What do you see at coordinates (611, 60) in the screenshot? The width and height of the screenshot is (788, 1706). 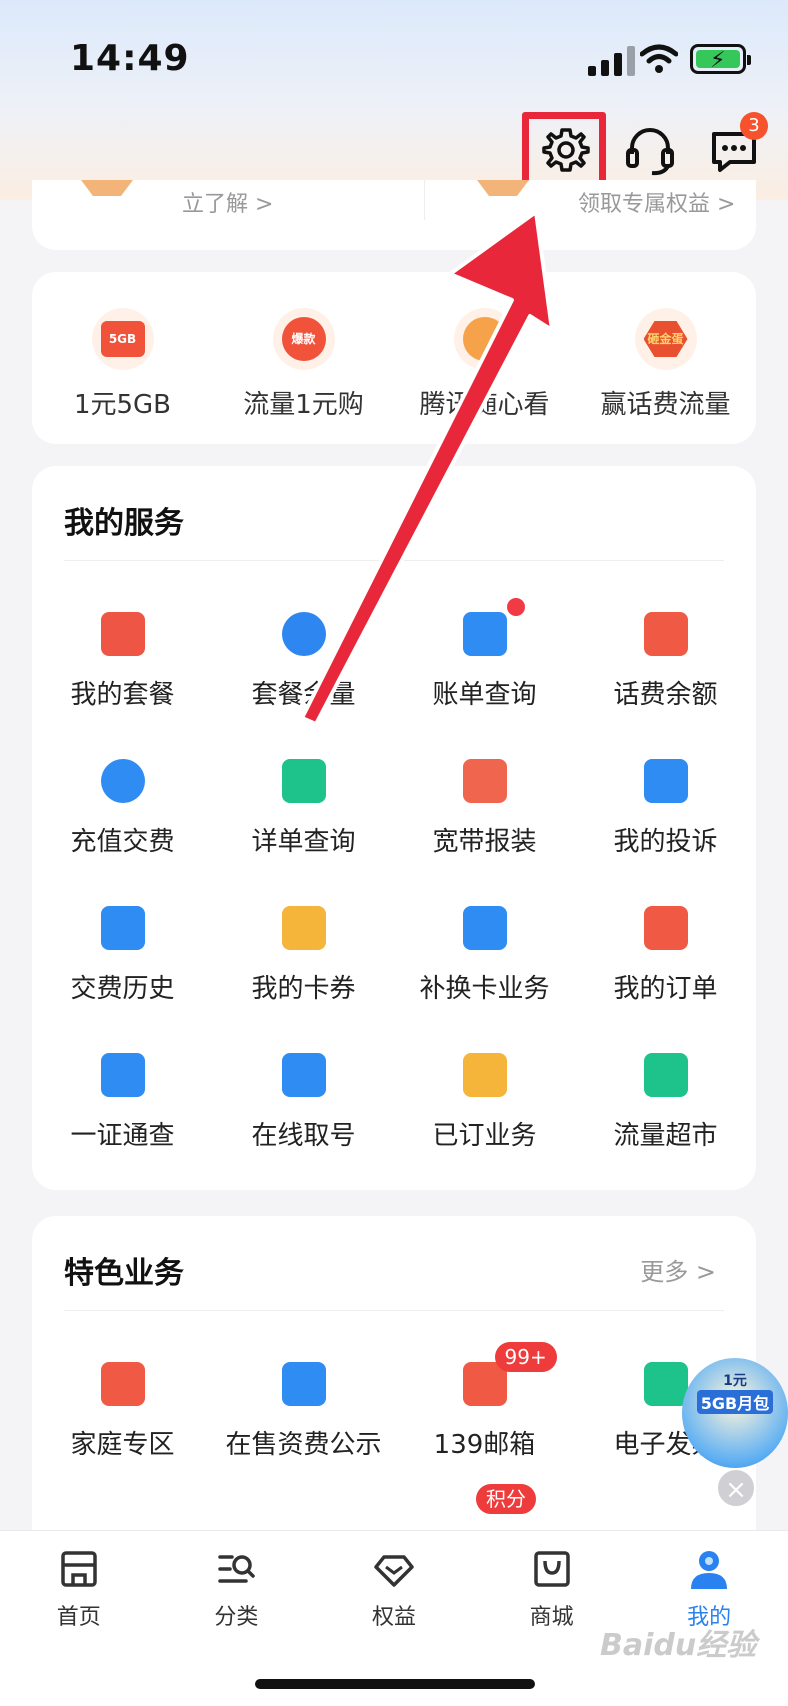 I see `cellular-signal-icon` at bounding box center [611, 60].